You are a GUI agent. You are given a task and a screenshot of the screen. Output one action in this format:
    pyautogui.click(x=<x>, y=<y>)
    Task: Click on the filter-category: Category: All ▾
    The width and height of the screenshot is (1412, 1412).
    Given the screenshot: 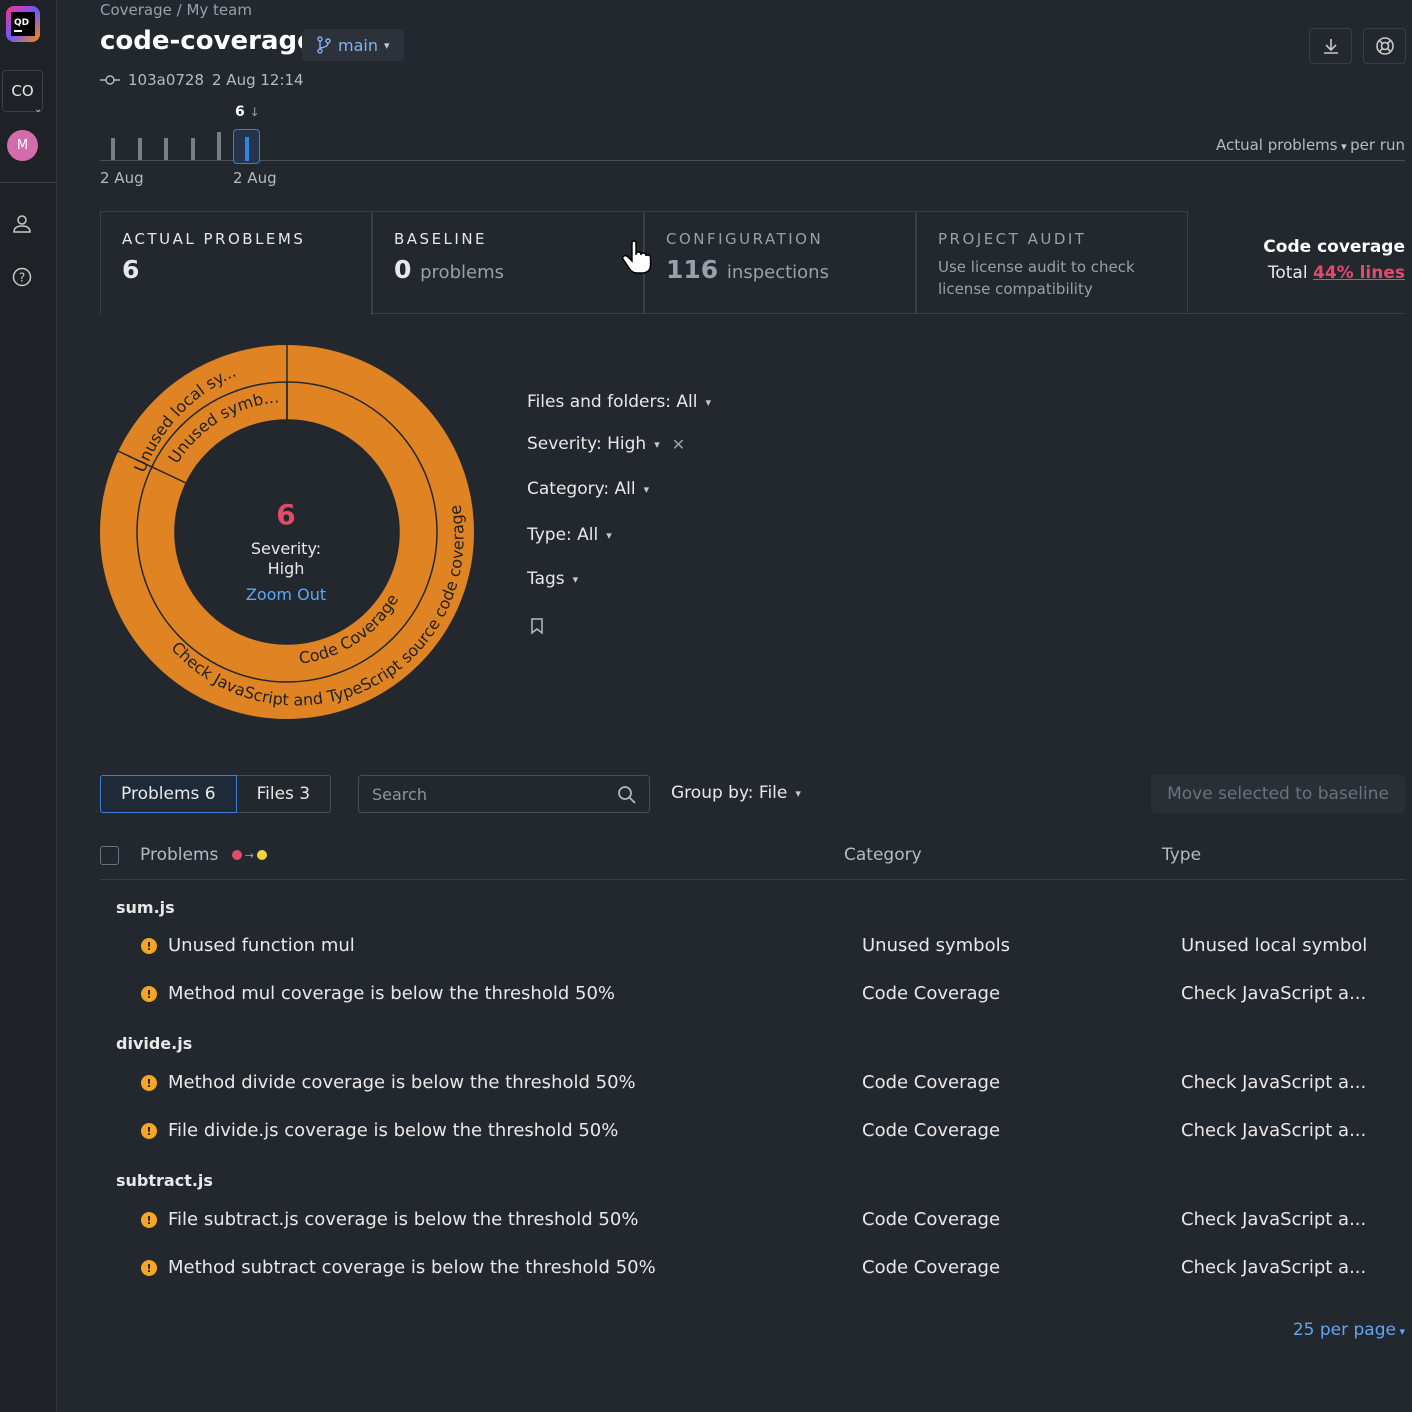 What is the action you would take?
    pyautogui.click(x=588, y=489)
    